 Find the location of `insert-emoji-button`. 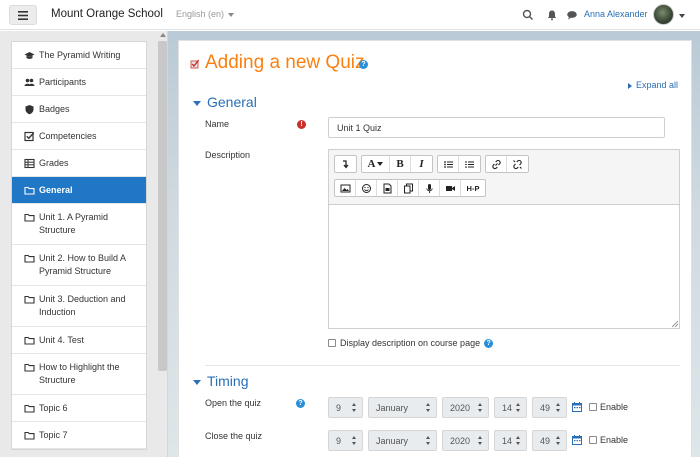

insert-emoji-button is located at coordinates (366, 188).